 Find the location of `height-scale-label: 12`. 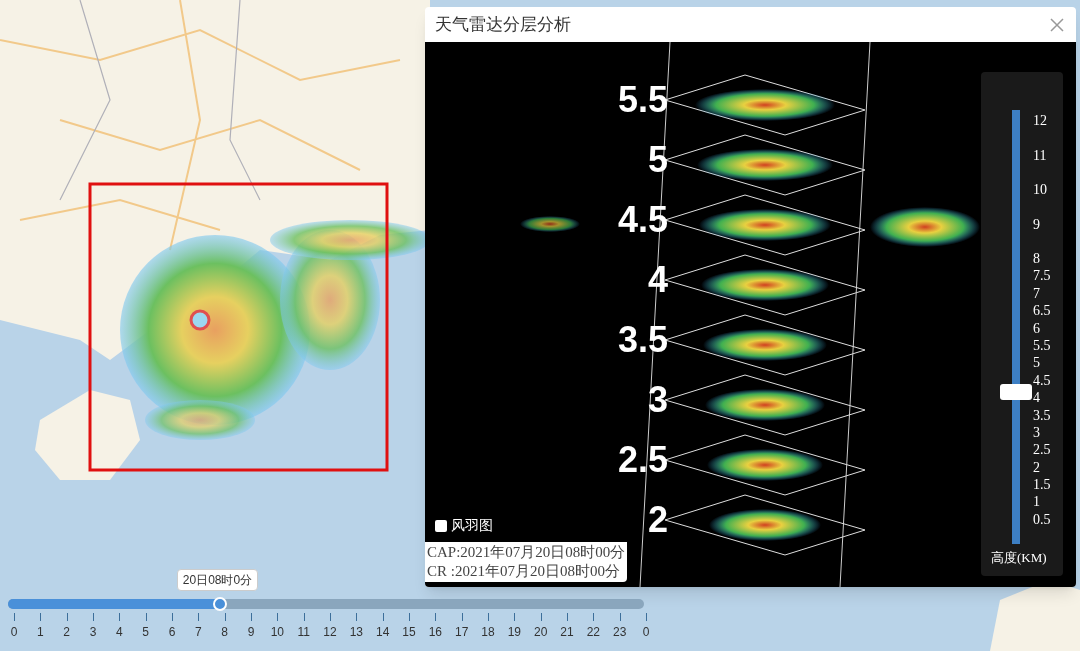

height-scale-label: 12 is located at coordinates (1040, 121).